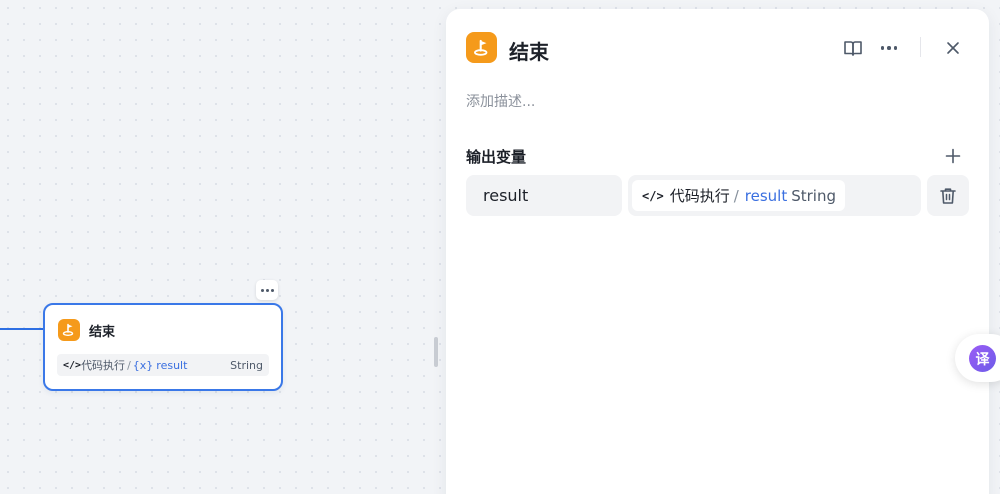 Image resolution: width=1000 pixels, height=494 pixels. I want to click on node-title: 结束, so click(102, 332).